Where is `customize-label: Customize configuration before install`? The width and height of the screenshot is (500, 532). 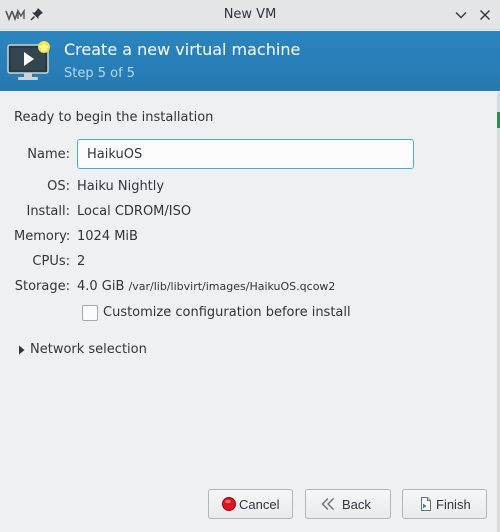
customize-label: Customize configuration before install is located at coordinates (227, 312).